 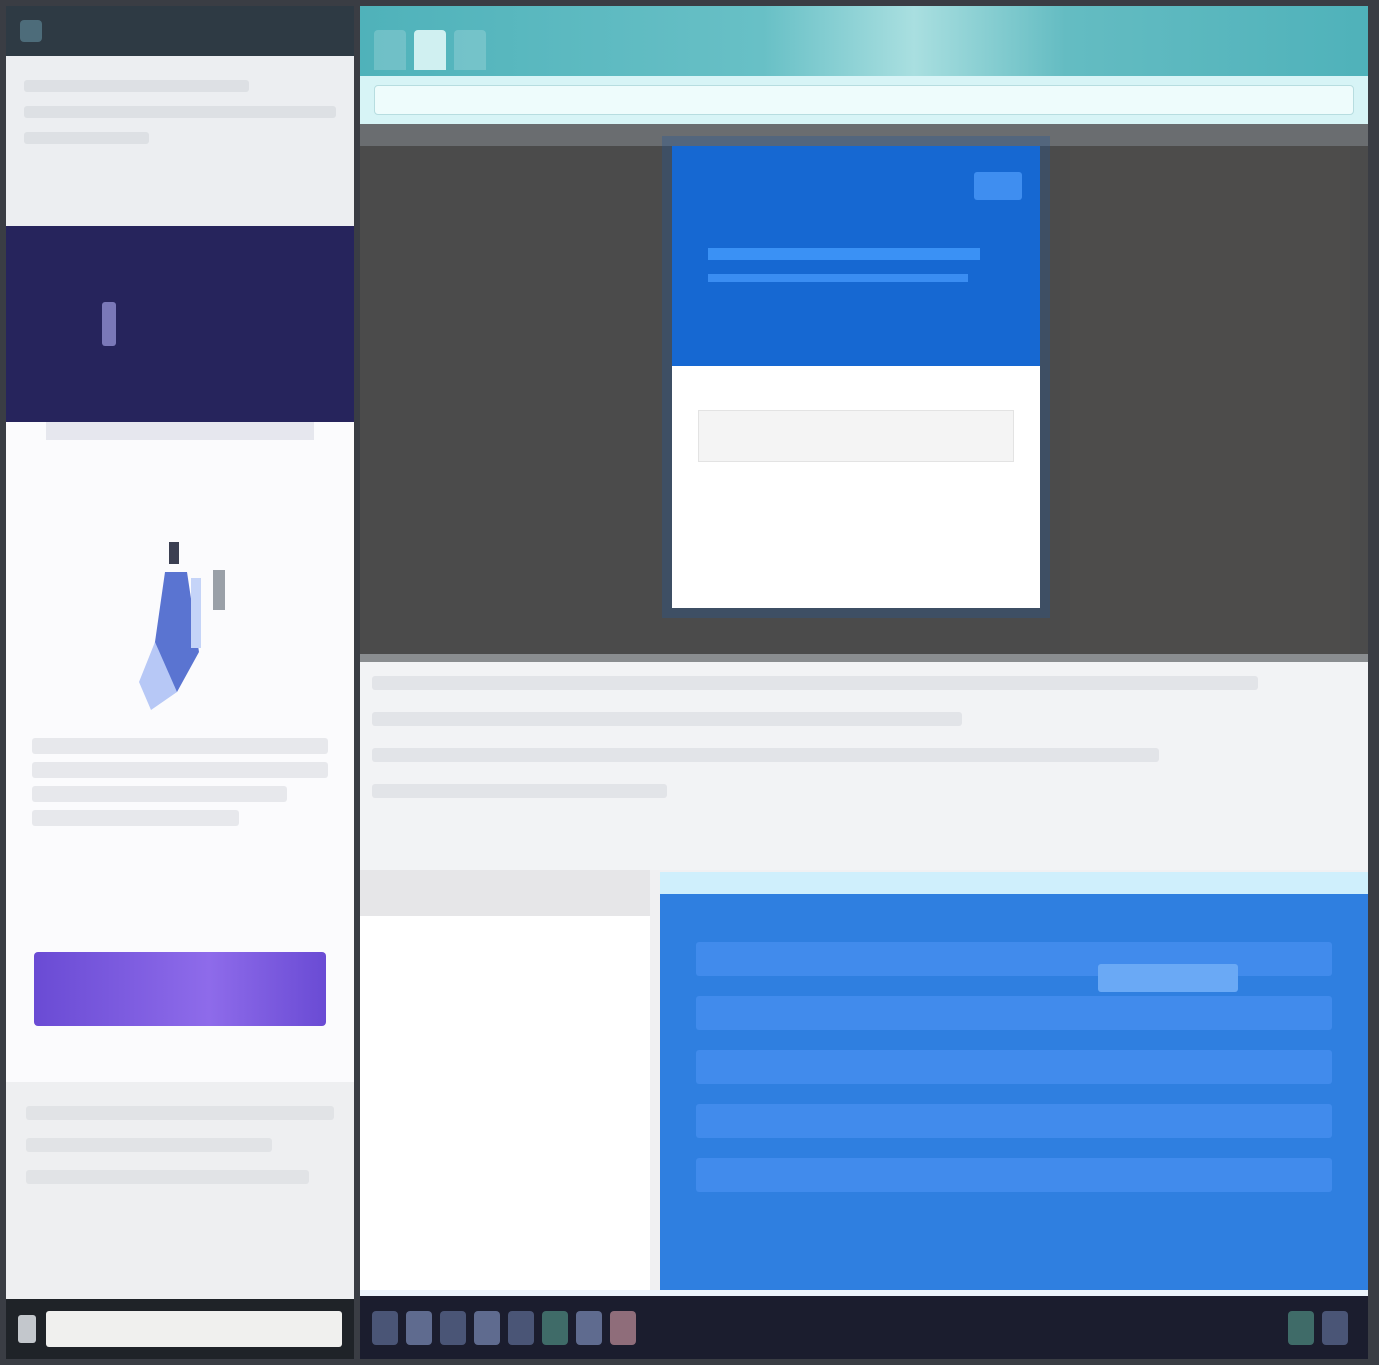 What do you see at coordinates (109, 324) in the screenshot?
I see `brand-logo-icon` at bounding box center [109, 324].